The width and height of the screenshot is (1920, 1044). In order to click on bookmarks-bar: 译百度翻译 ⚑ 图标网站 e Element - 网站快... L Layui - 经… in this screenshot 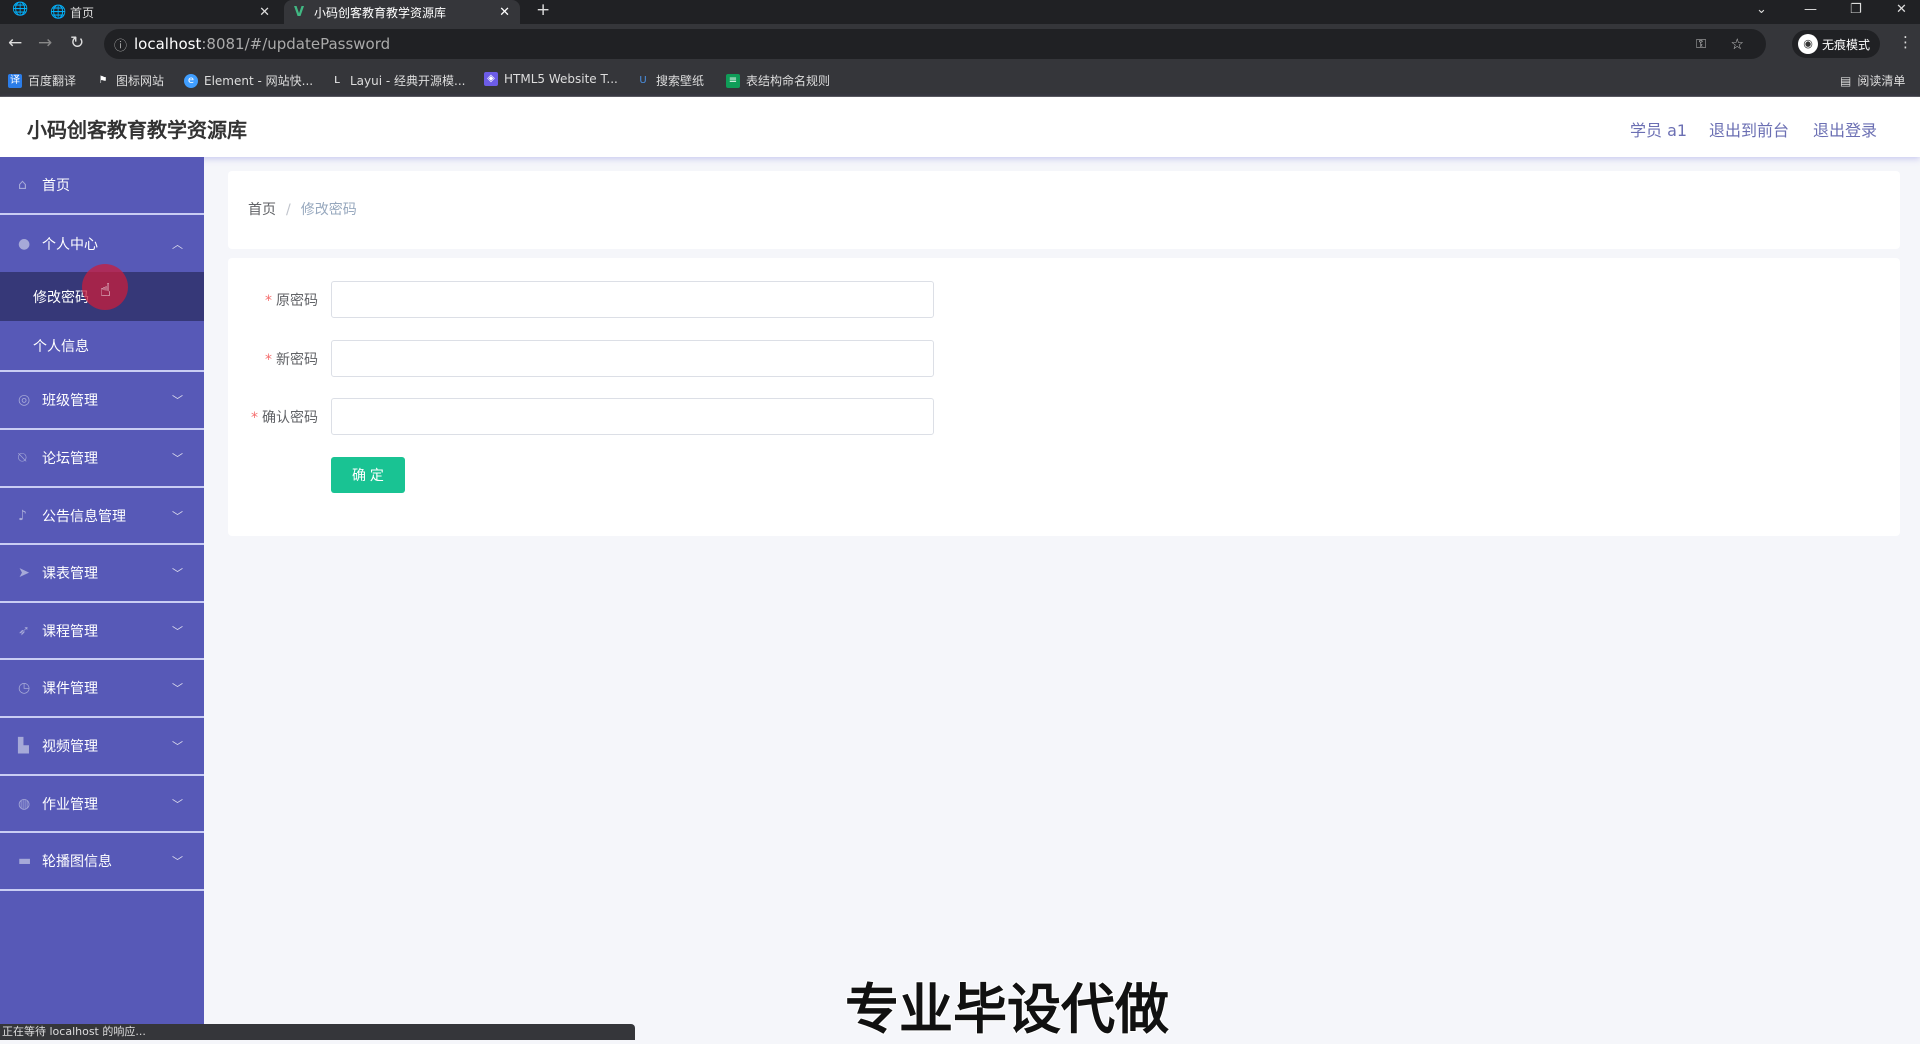, I will do `click(960, 80)`.